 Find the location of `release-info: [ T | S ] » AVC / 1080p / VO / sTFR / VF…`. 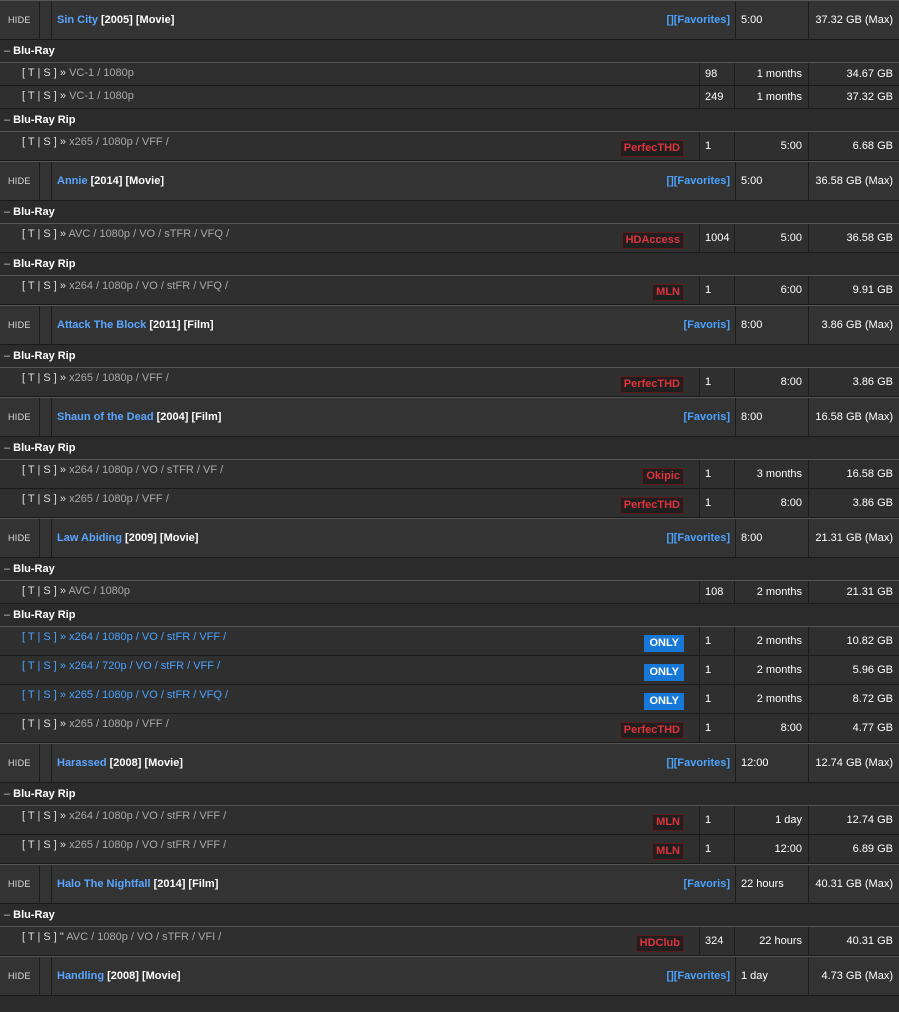

release-info: [ T | S ] » AVC / 1080p / VO / sTFR / VF… is located at coordinates (125, 234).